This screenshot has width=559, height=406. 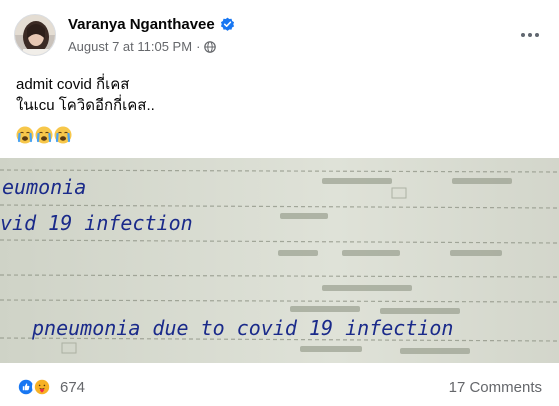 What do you see at coordinates (141, 24) in the screenshot?
I see `author-name: Varanya Nganthavee` at bounding box center [141, 24].